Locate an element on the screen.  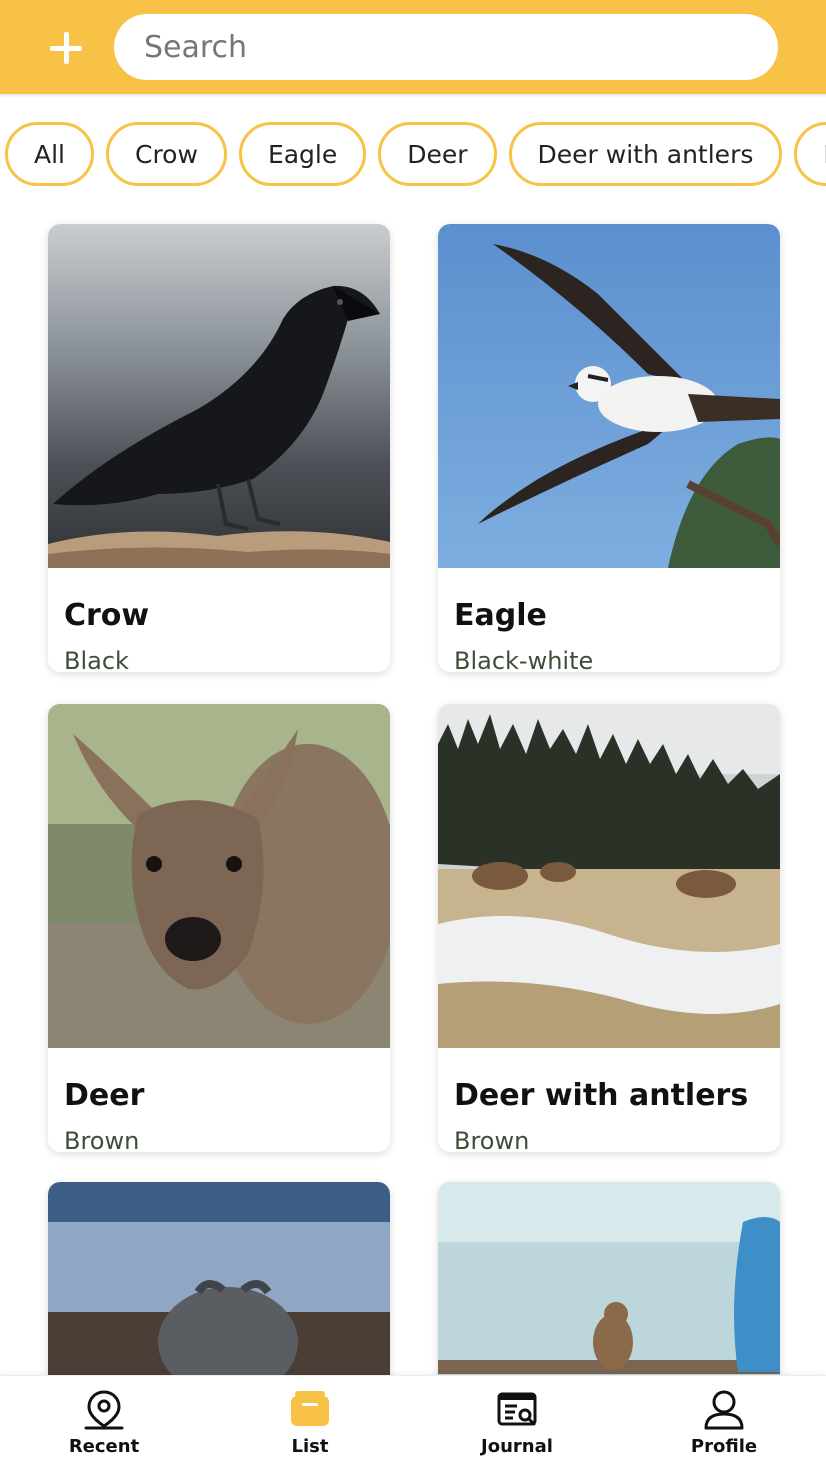
nav-recent-label: Recent is located at coordinates (104, 1446).